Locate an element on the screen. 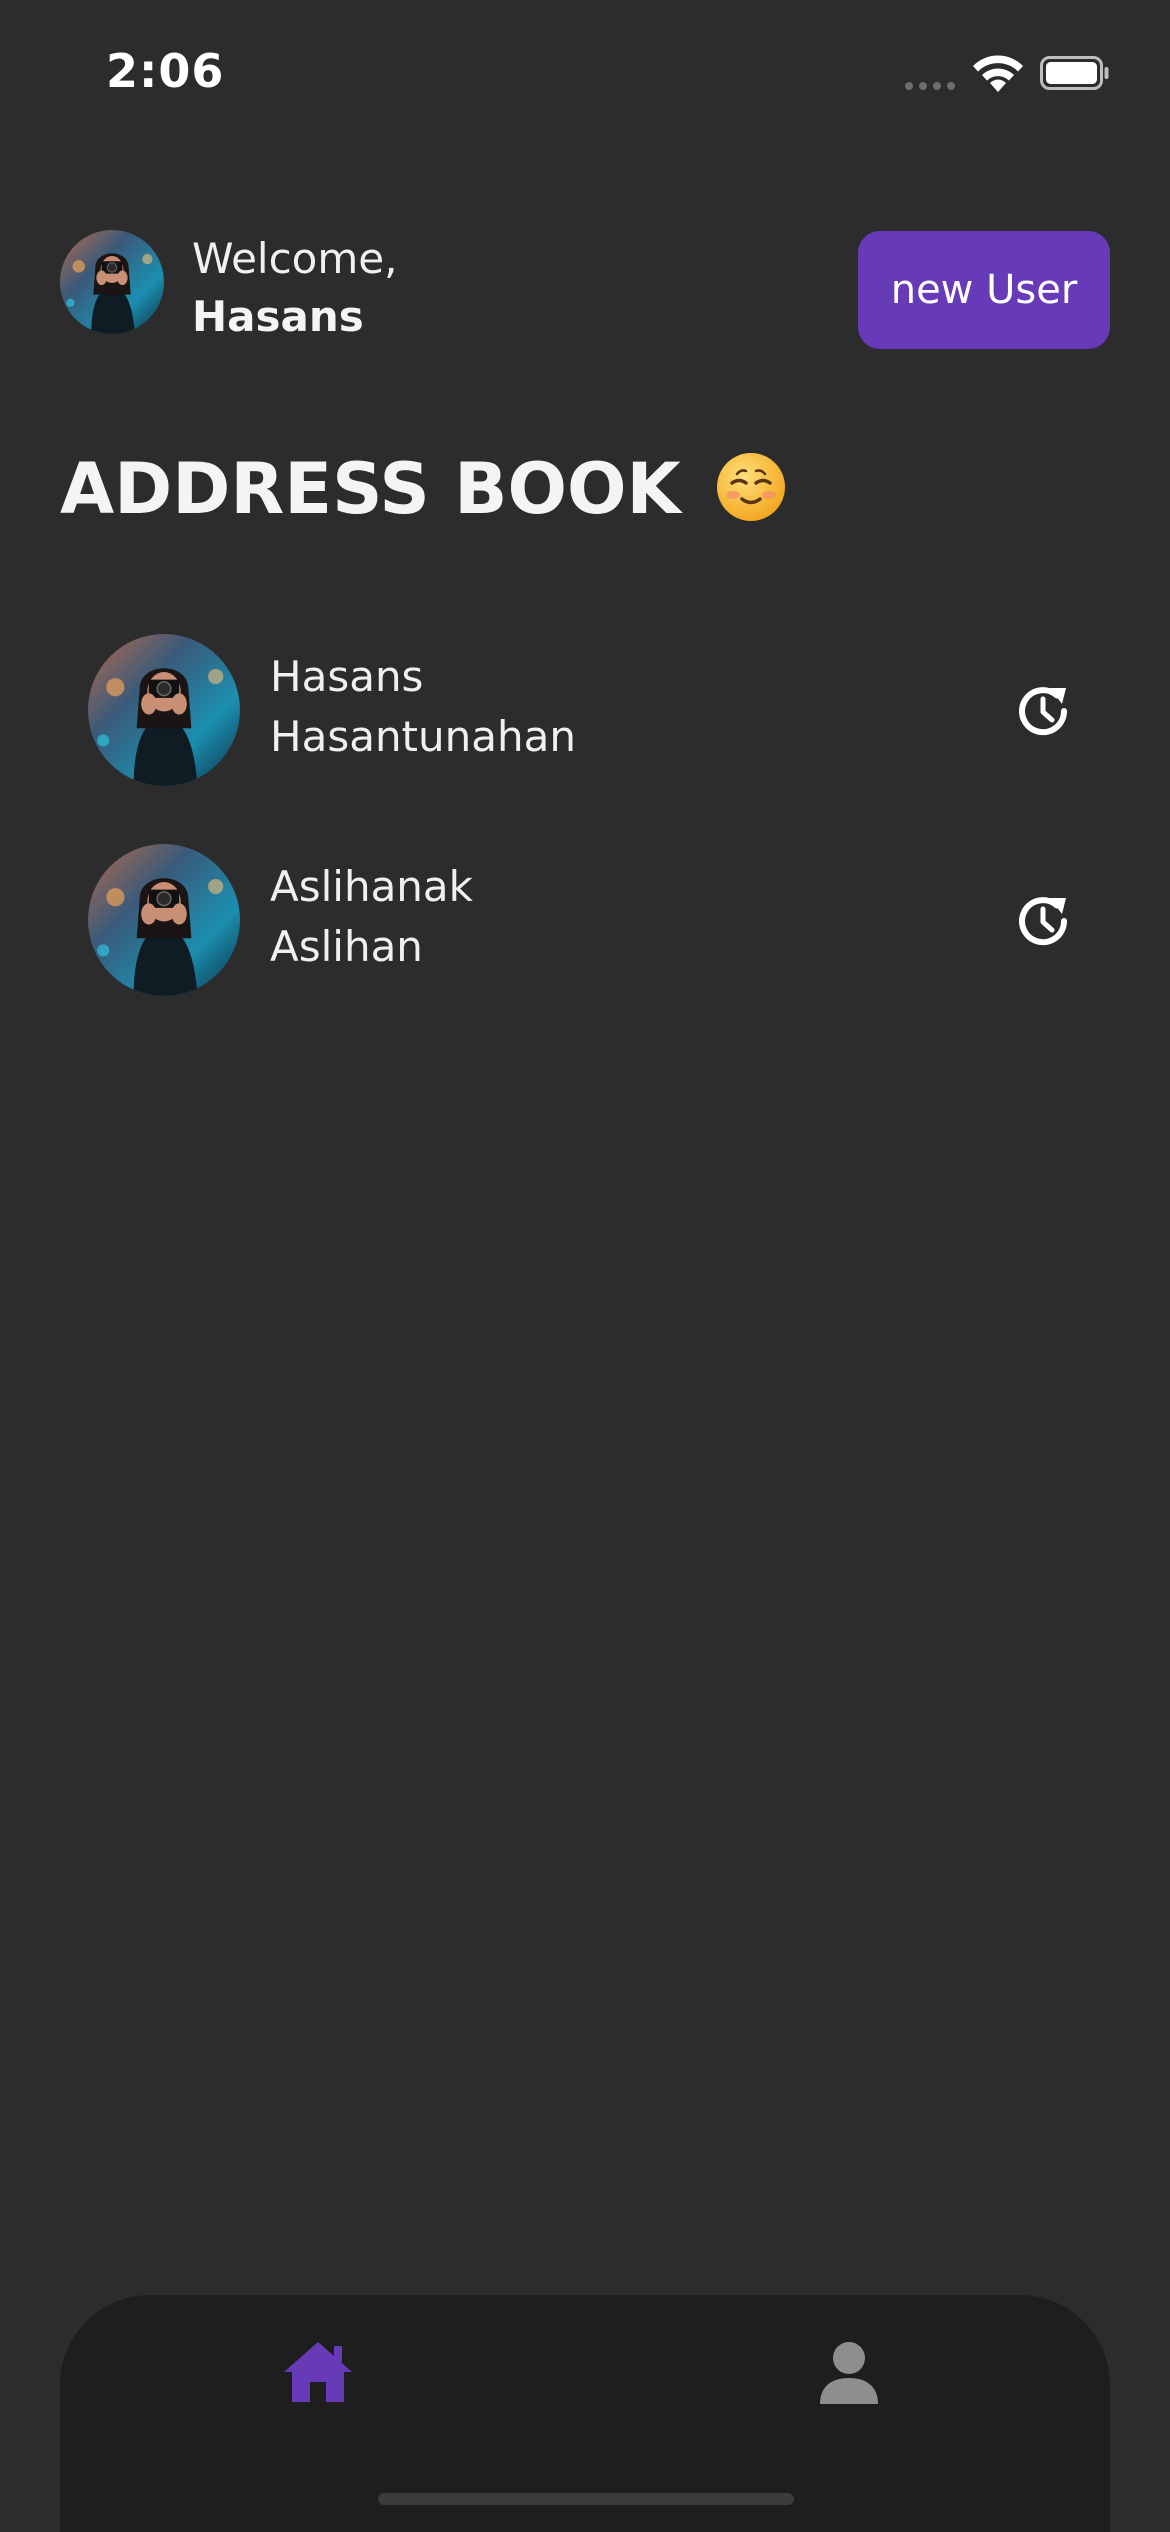 This screenshot has height=2532, width=1170. new-user-button: new User is located at coordinates (984, 290).